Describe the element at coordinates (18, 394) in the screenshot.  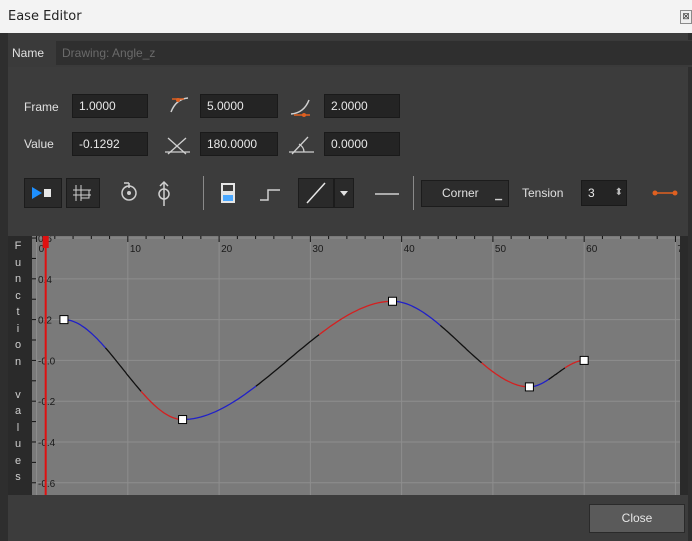
I see `y-axis-title-letter: v` at that location.